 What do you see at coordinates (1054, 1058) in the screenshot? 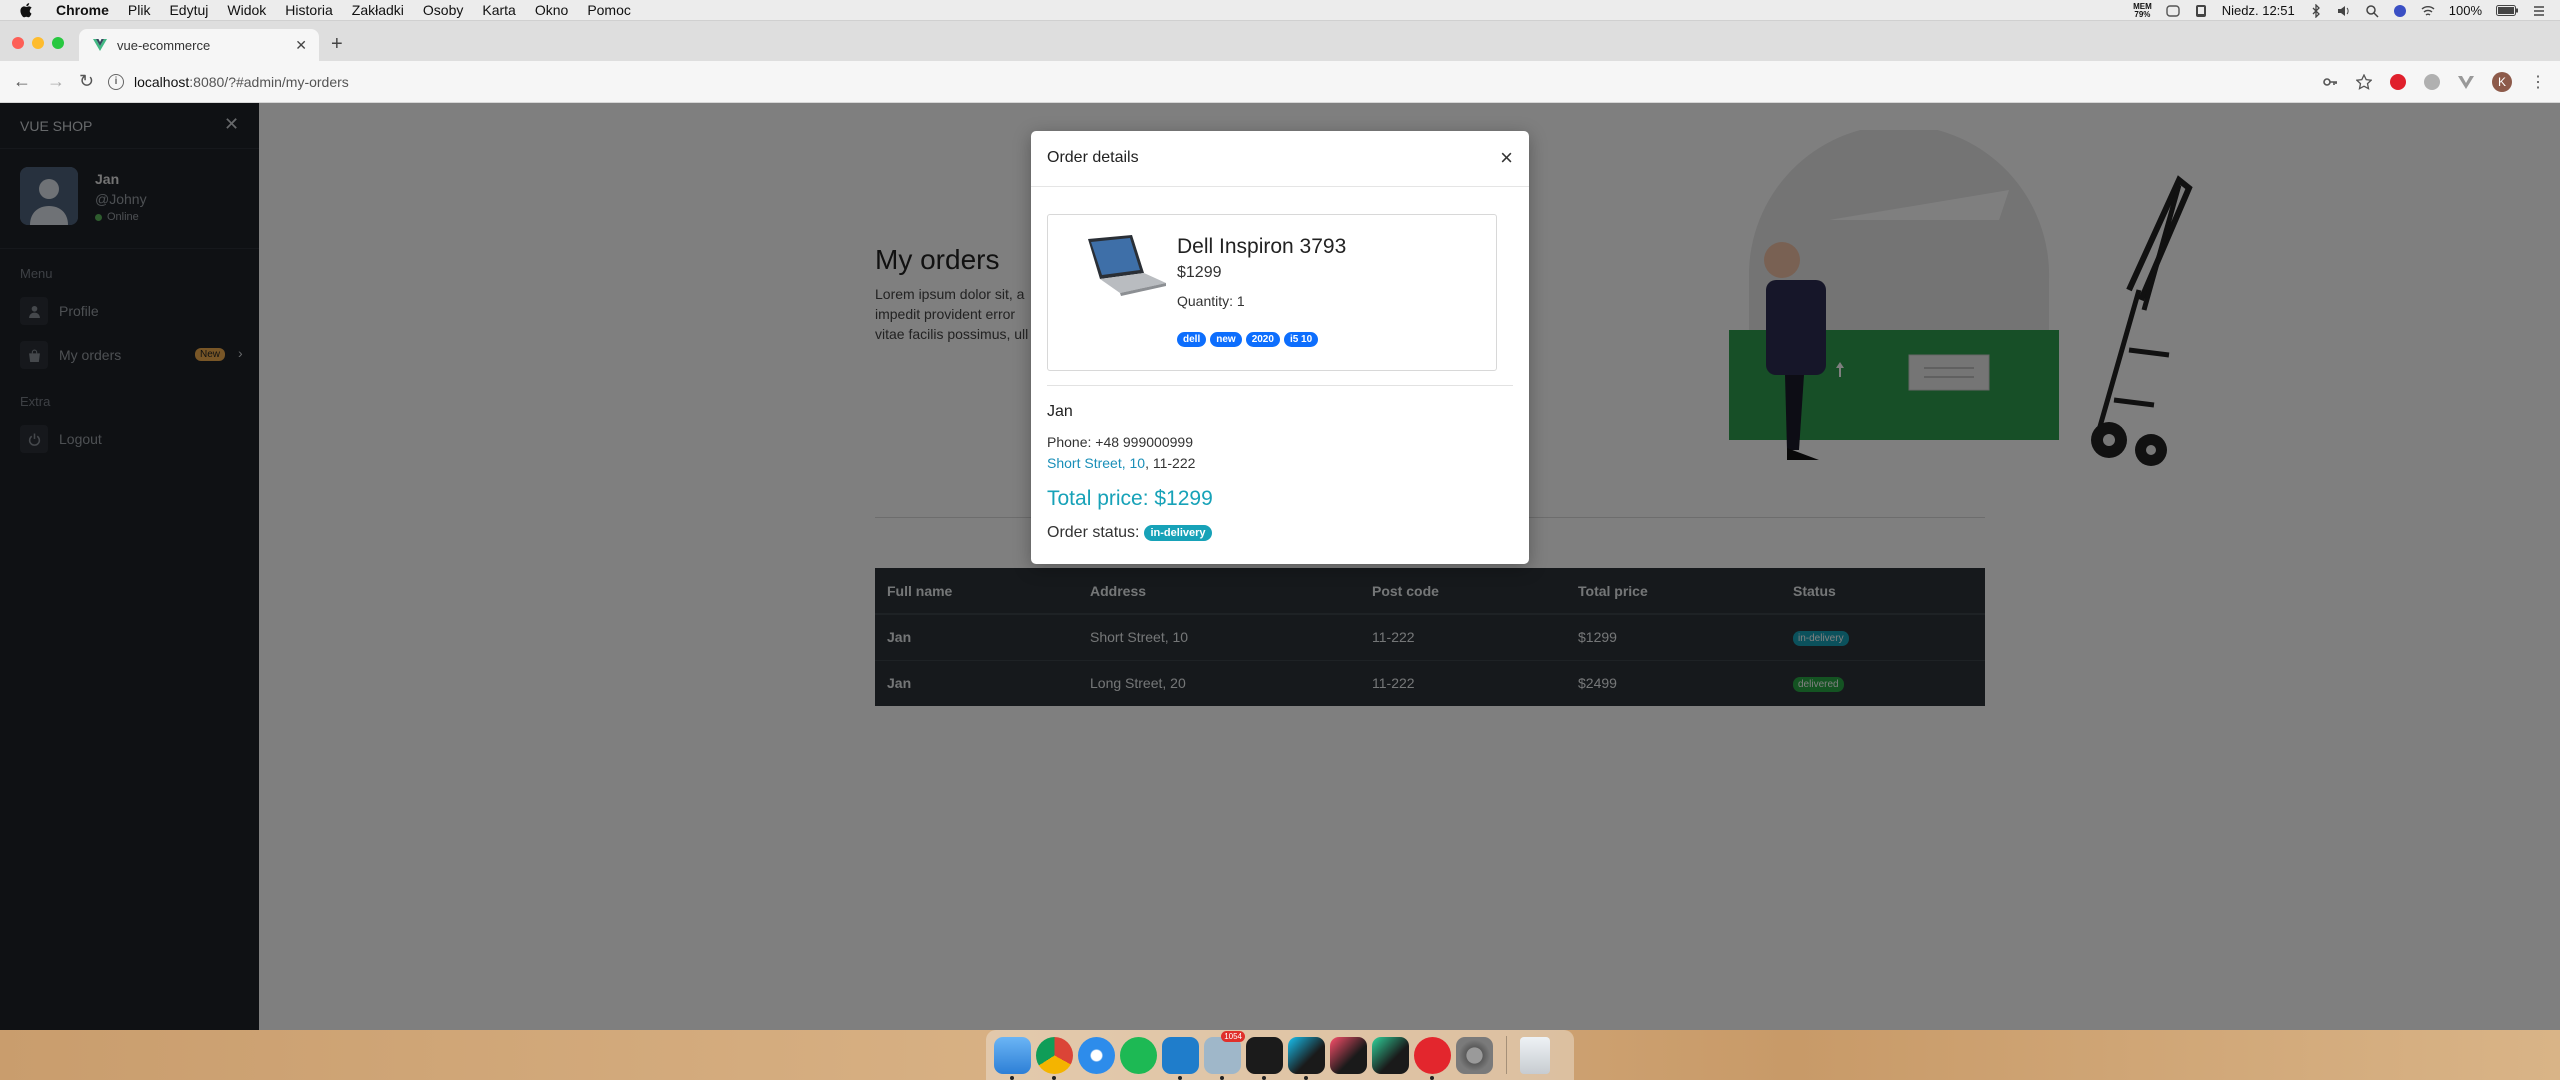
I see `chrome-icon` at bounding box center [1054, 1058].